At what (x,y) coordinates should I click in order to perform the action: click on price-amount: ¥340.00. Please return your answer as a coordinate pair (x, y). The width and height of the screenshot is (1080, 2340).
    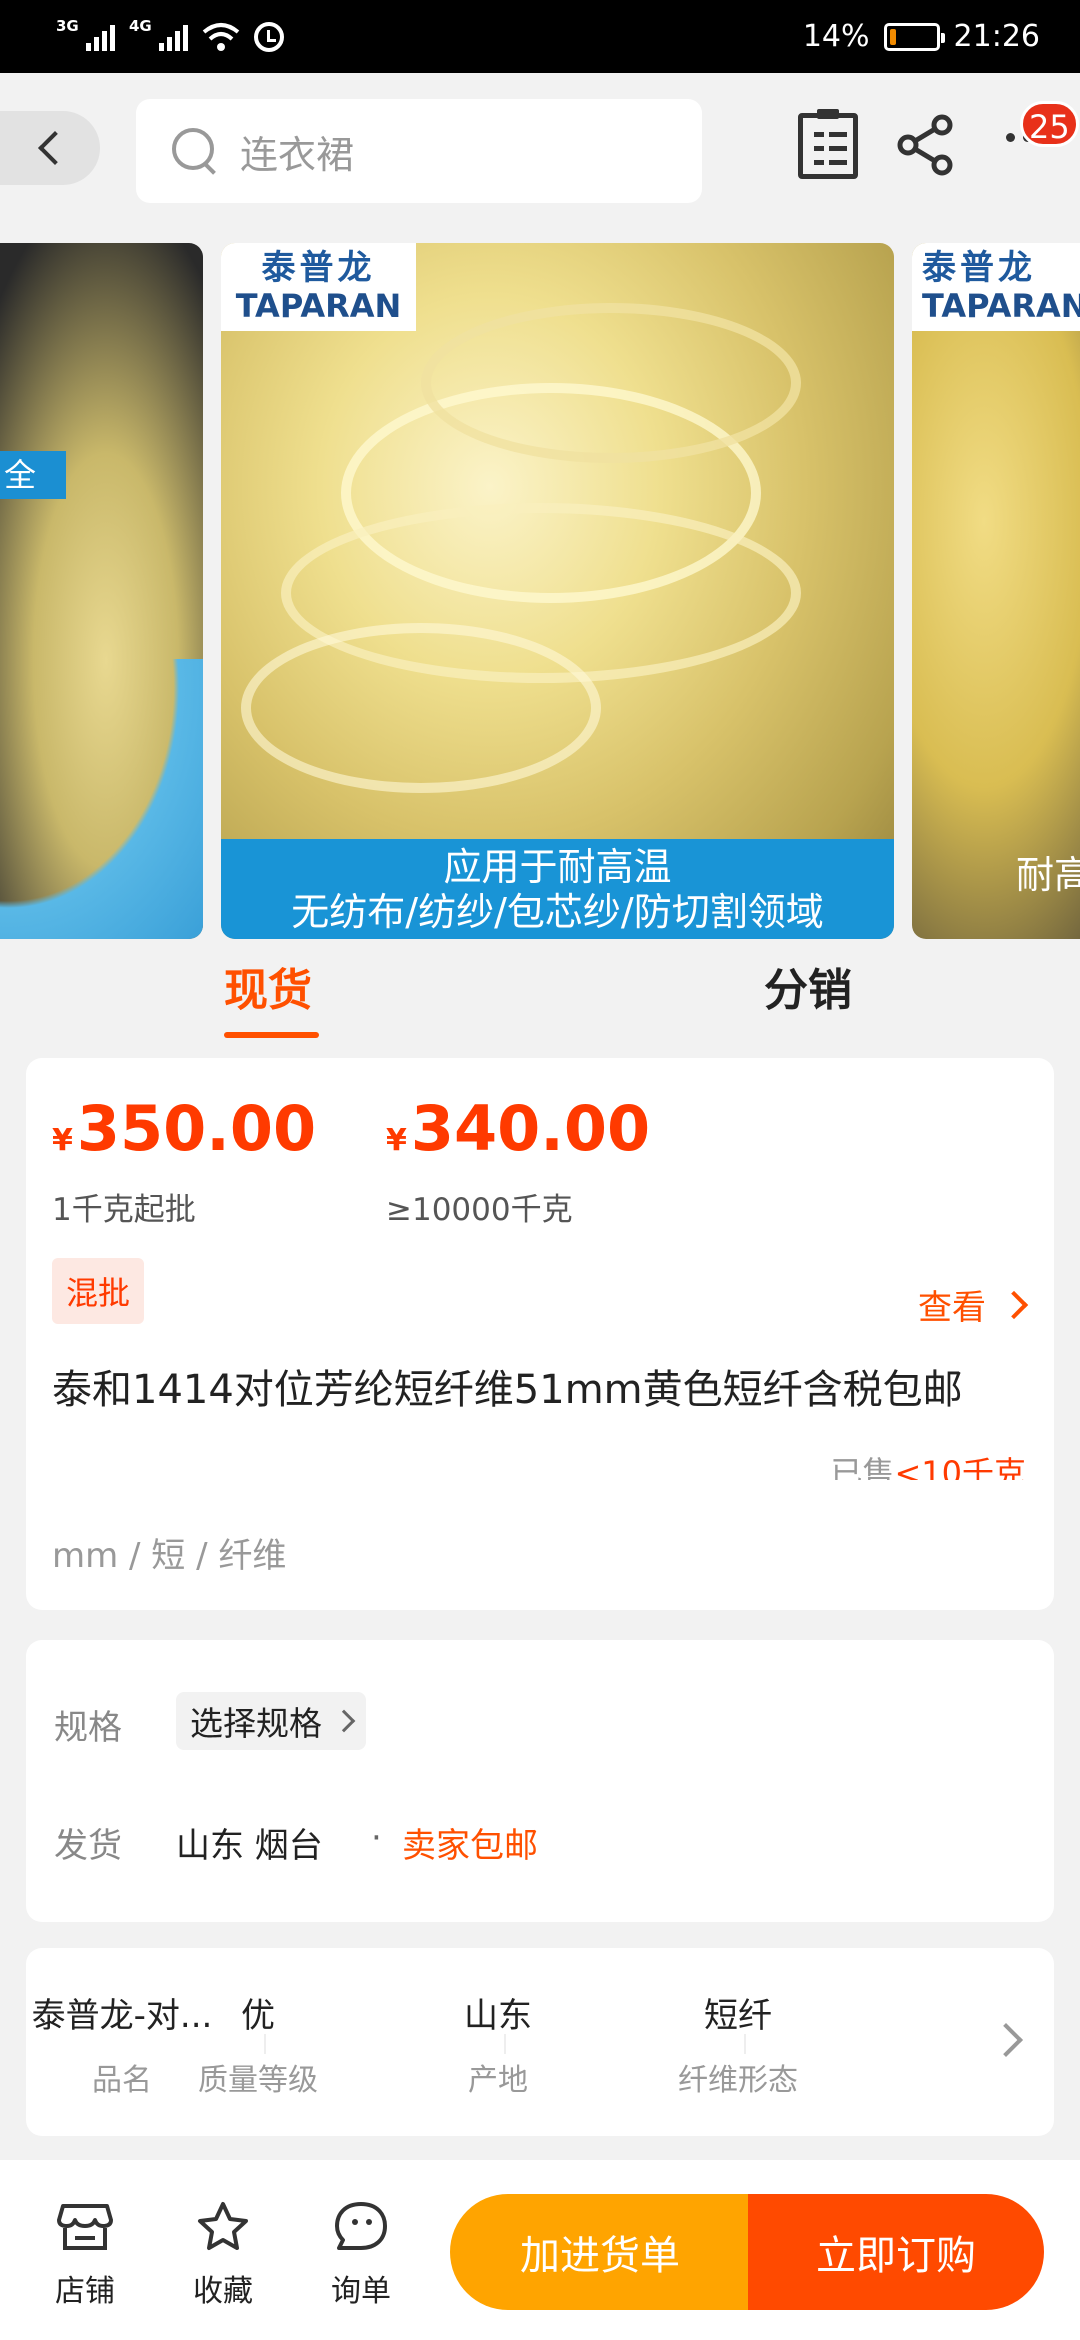
    Looking at the image, I should click on (518, 1135).